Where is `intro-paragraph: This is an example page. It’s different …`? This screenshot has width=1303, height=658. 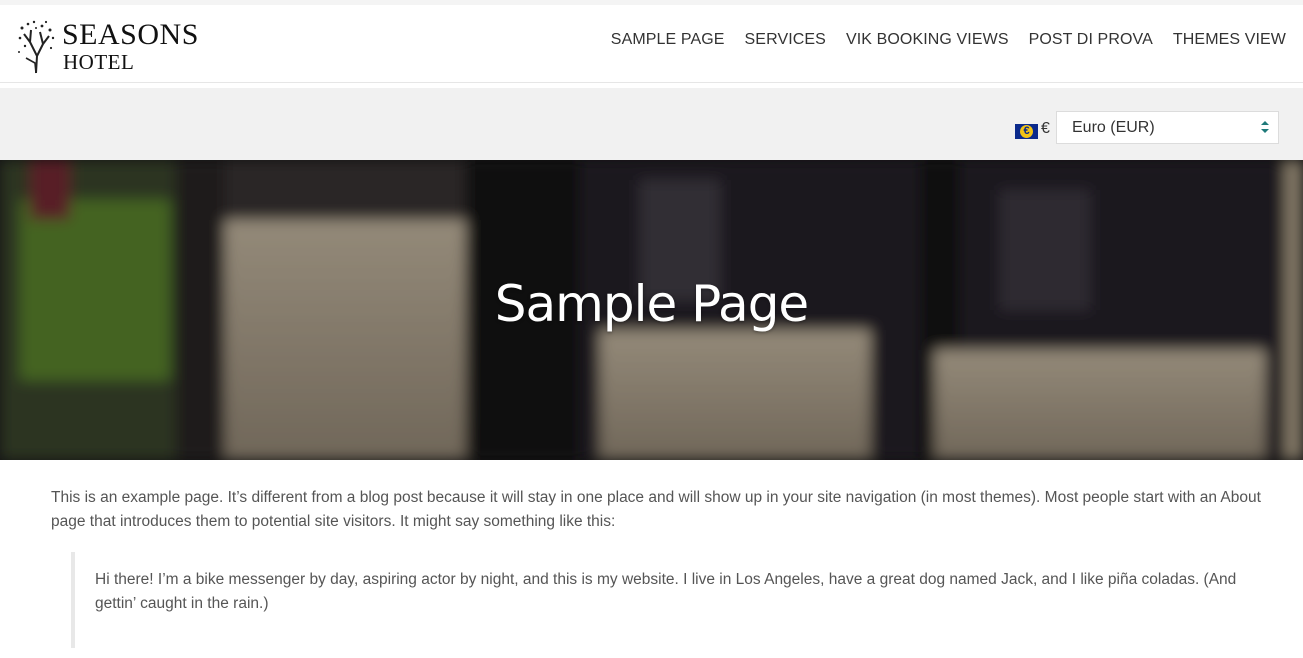
intro-paragraph: This is an example page. It’s different … is located at coordinates (656, 509).